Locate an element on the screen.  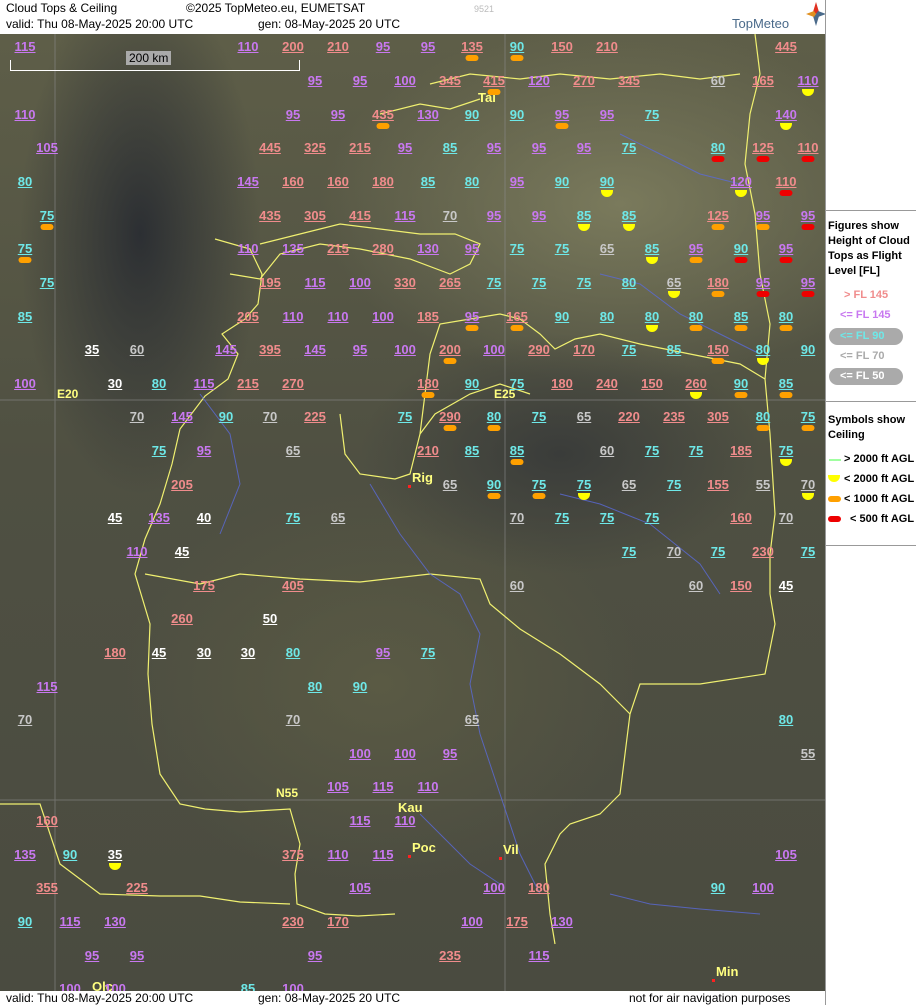
copyright-text: ©2025 TopMeteo.eu, EUMETSAT is located at coordinates (276, 8).